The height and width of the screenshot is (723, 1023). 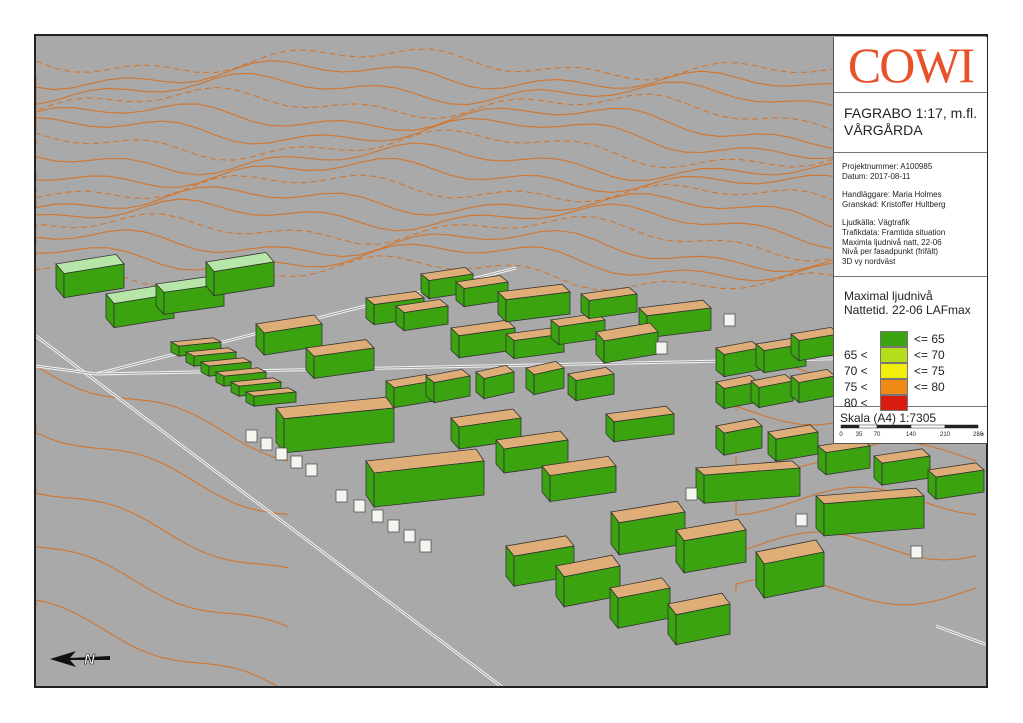 I want to click on noise-source: Ljudkälla: Vägtrafik, so click(x=876, y=223).